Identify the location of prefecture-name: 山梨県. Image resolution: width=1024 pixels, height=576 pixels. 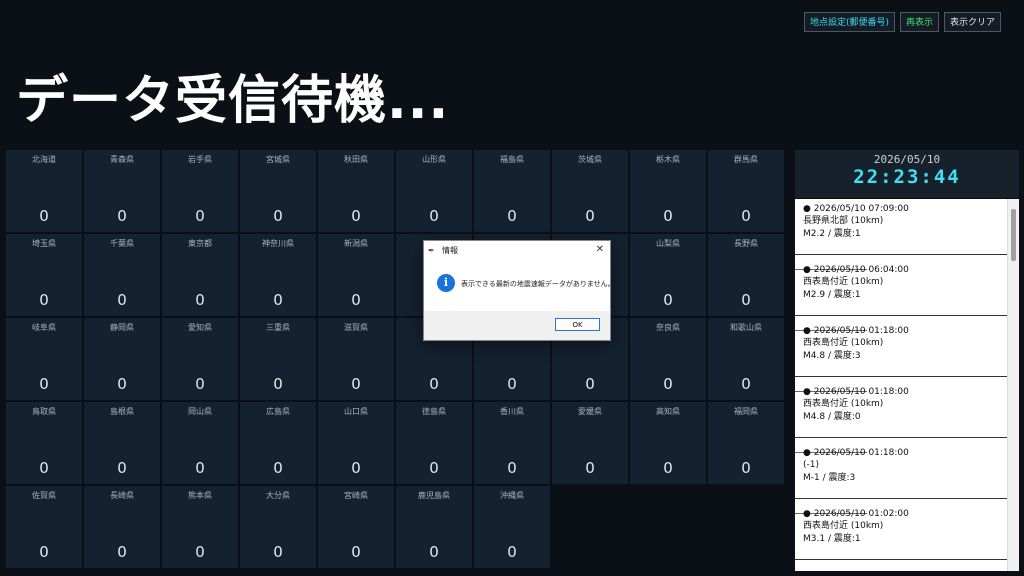
(668, 243).